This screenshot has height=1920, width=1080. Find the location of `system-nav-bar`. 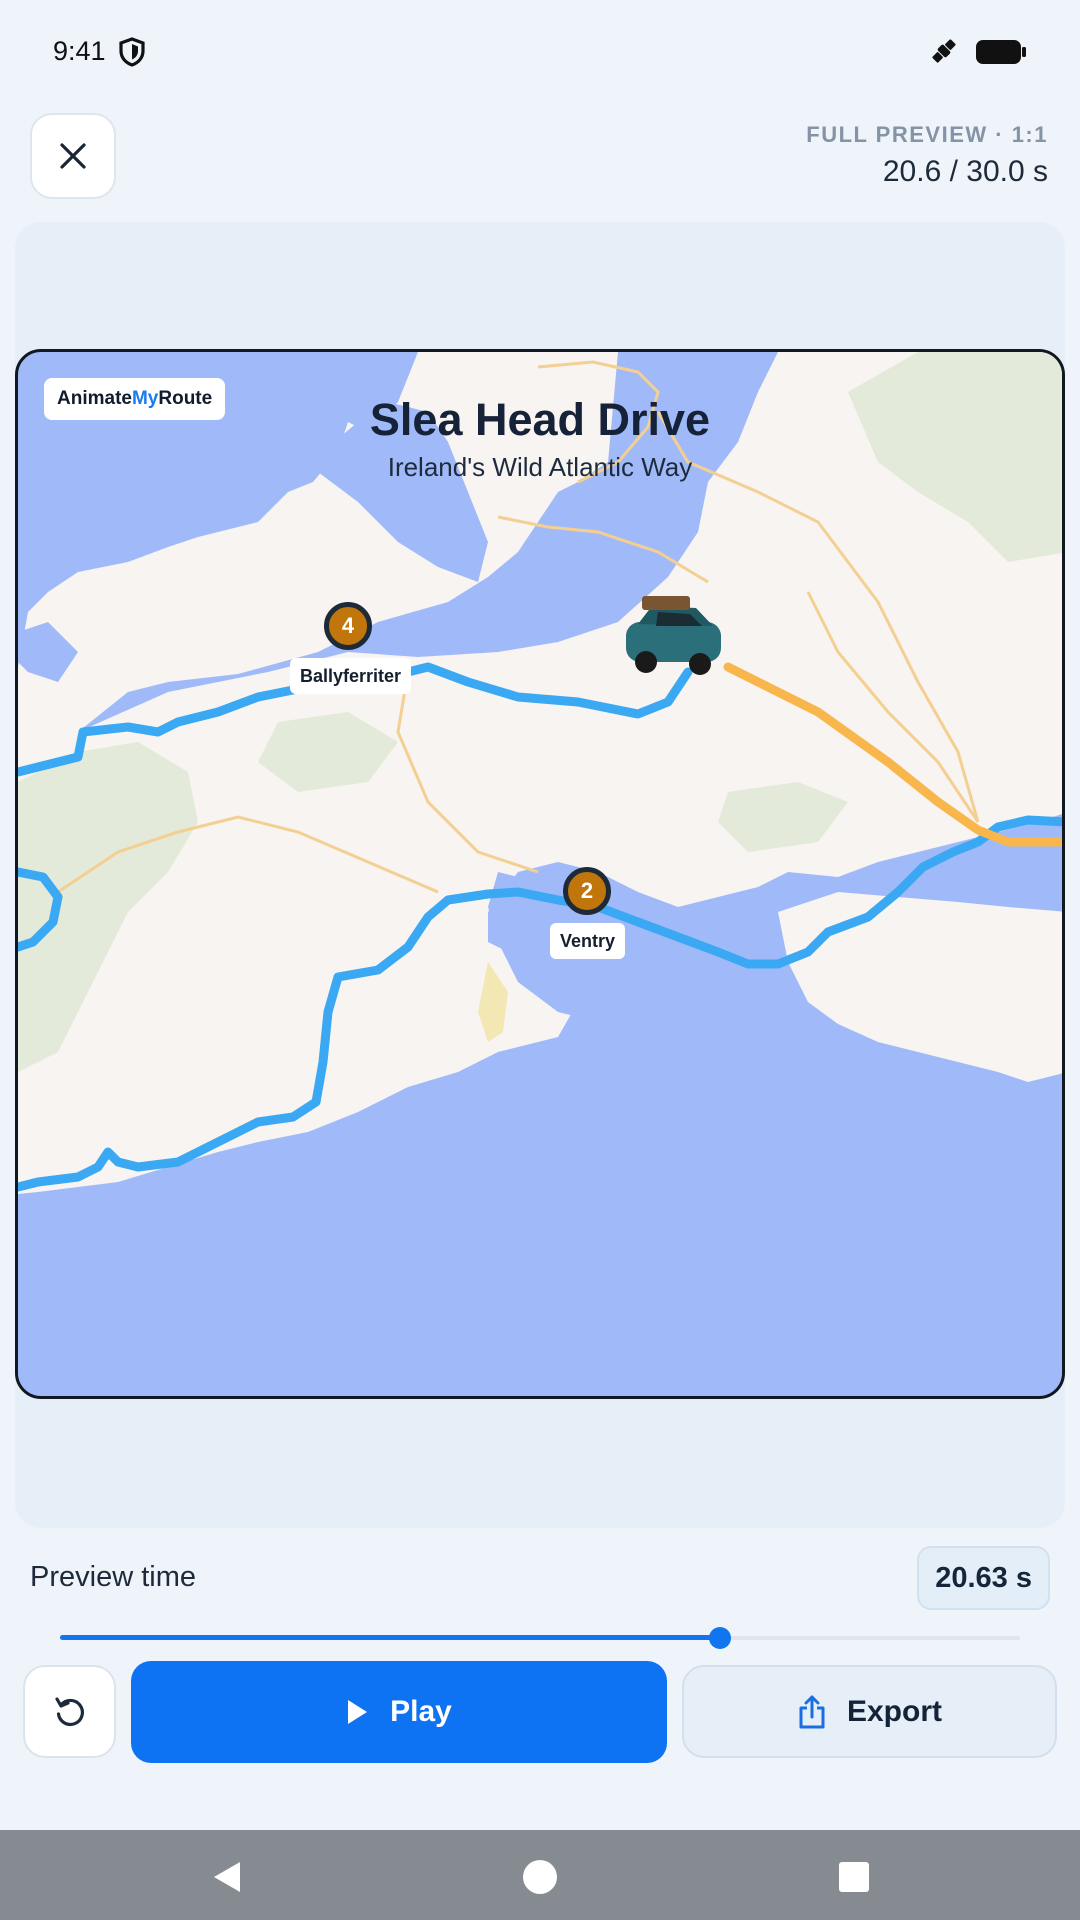

system-nav-bar is located at coordinates (540, 1875).